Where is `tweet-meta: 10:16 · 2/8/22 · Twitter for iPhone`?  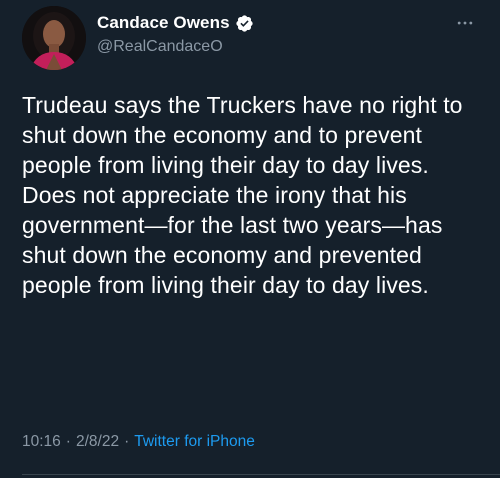 tweet-meta: 10:16 · 2/8/22 · Twitter for iPhone is located at coordinates (138, 442).